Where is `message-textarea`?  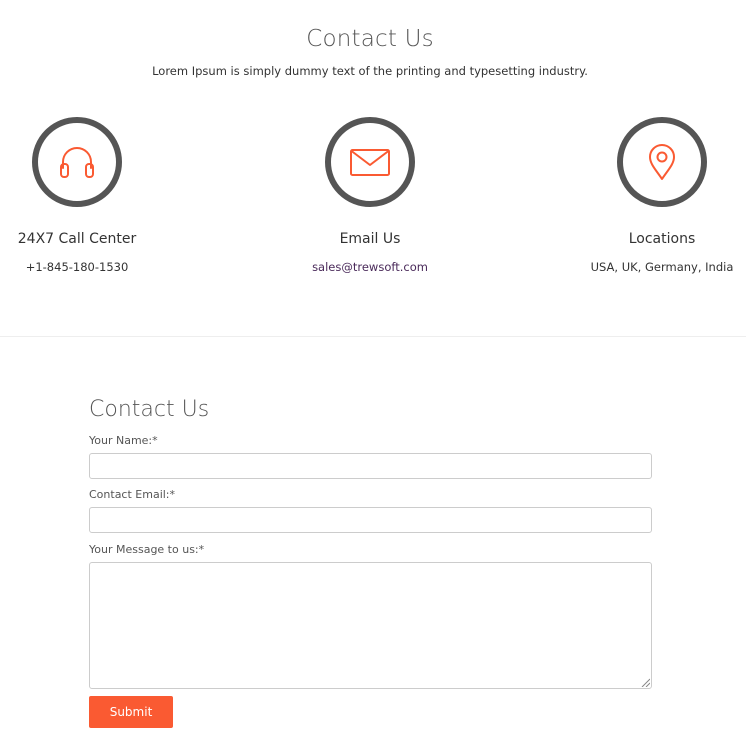 message-textarea is located at coordinates (370, 625).